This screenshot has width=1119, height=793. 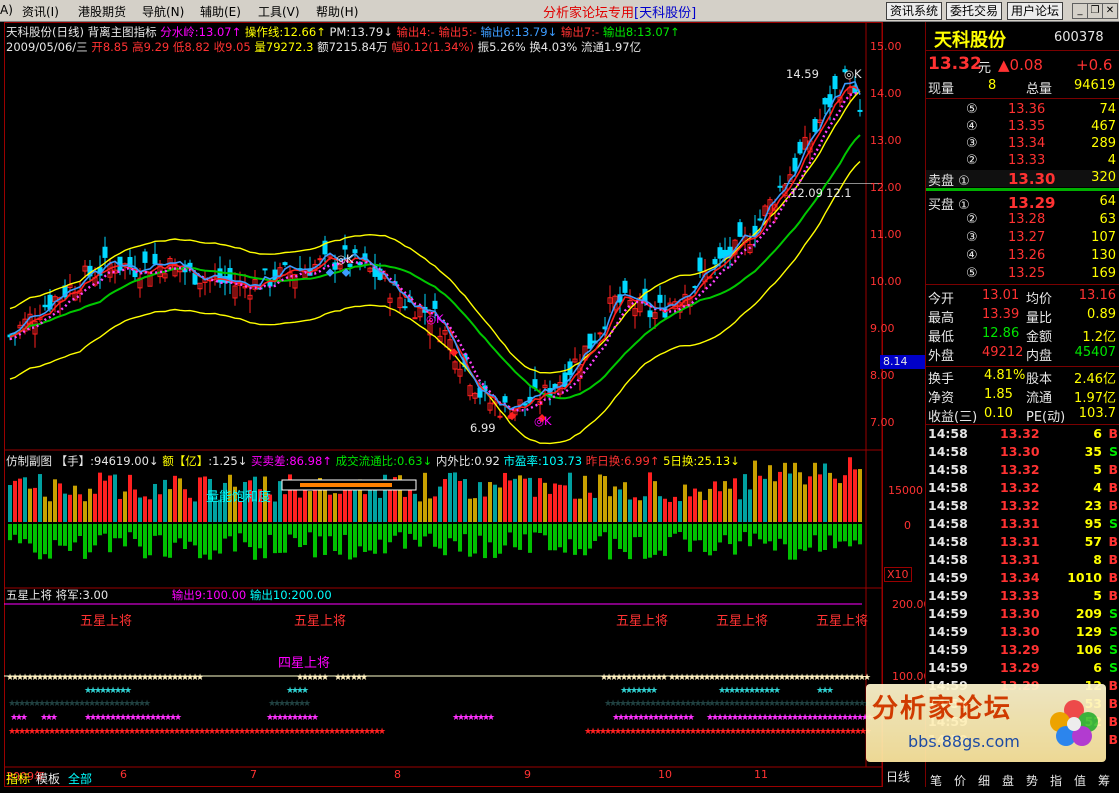 I want to click on tab-template: 模板, so click(x=48, y=778).